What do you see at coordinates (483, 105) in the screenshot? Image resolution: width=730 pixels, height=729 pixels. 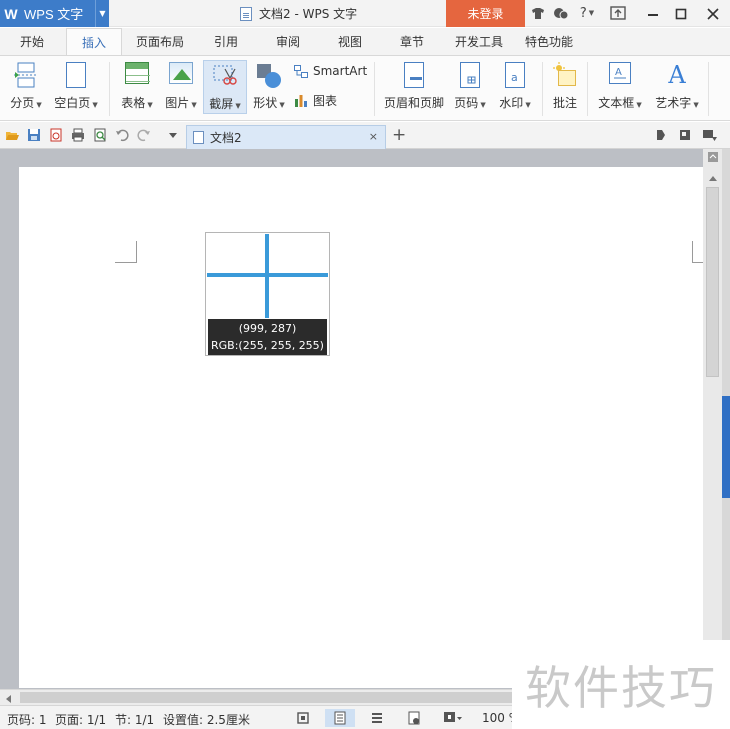 I see `page-number-dropdown-icon: ▼` at bounding box center [483, 105].